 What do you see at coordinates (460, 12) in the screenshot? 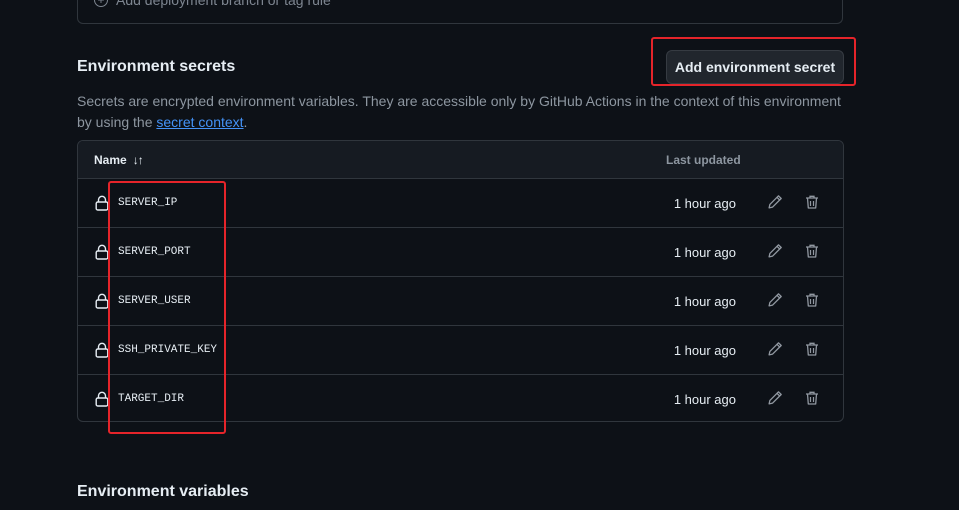
I see `deployment-rules-box: + Add deployment branch or tag rule` at bounding box center [460, 12].